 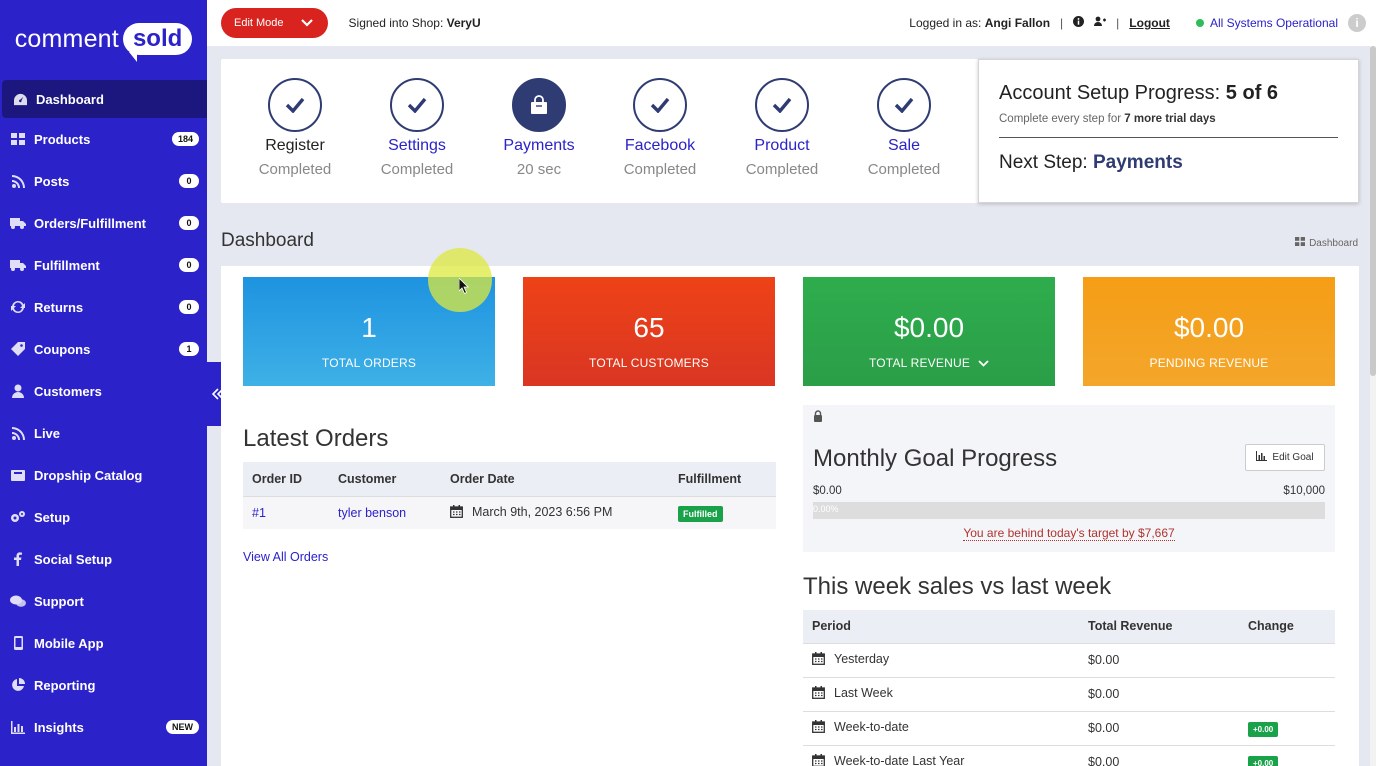 I want to click on system-status-link: All Systems Operational, so click(x=1266, y=23).